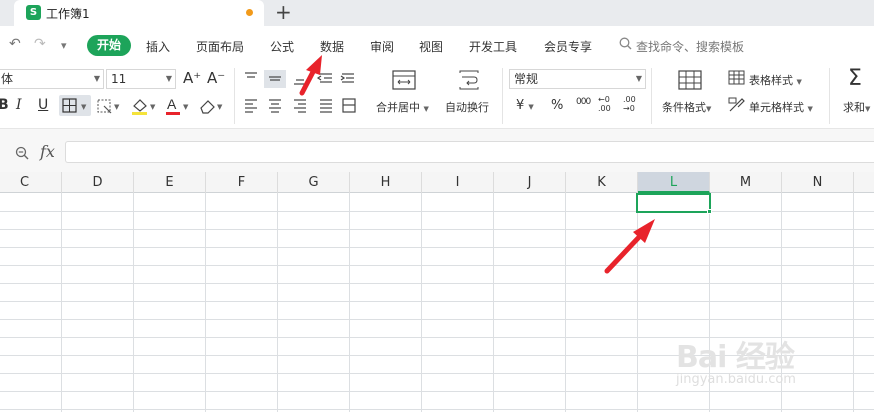 The height and width of the screenshot is (412, 874). Describe the element at coordinates (178, 106) in the screenshot. I see `font-color-icon: A ▼` at that location.